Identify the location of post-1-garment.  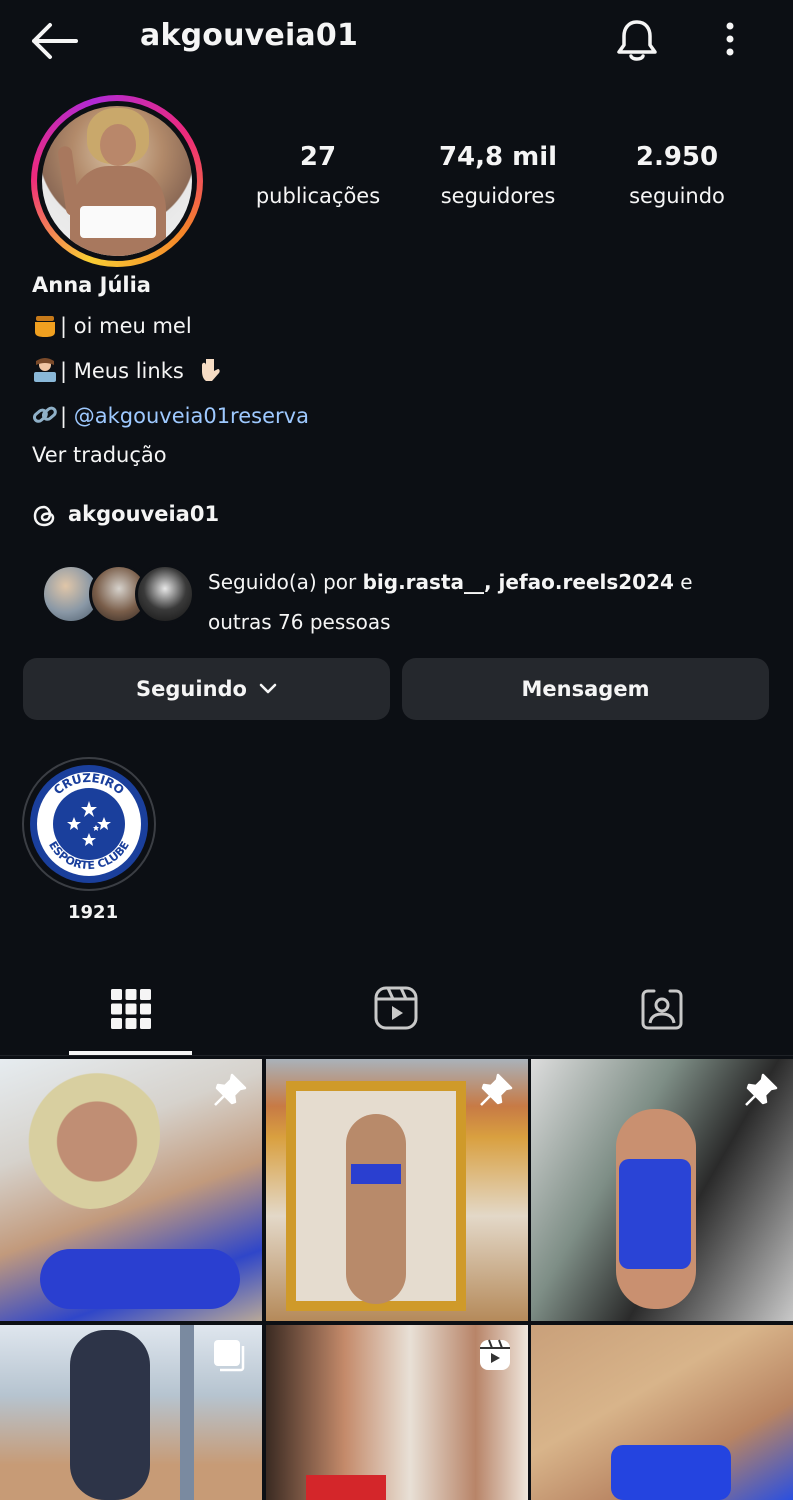
(140, 1279).